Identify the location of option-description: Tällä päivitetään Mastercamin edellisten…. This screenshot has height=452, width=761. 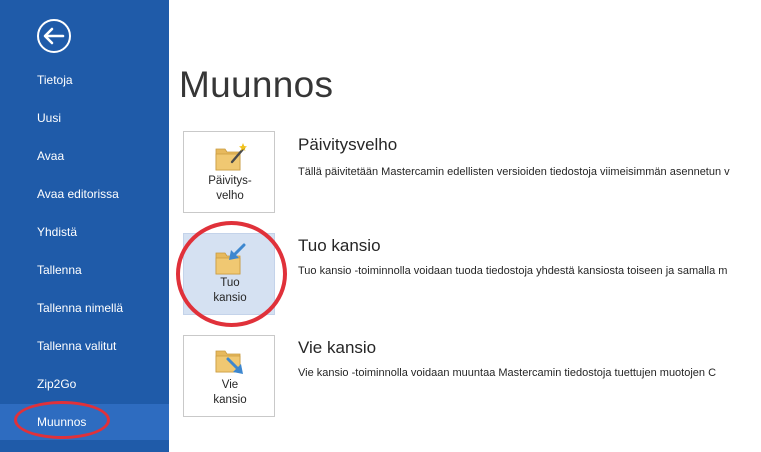
(514, 172).